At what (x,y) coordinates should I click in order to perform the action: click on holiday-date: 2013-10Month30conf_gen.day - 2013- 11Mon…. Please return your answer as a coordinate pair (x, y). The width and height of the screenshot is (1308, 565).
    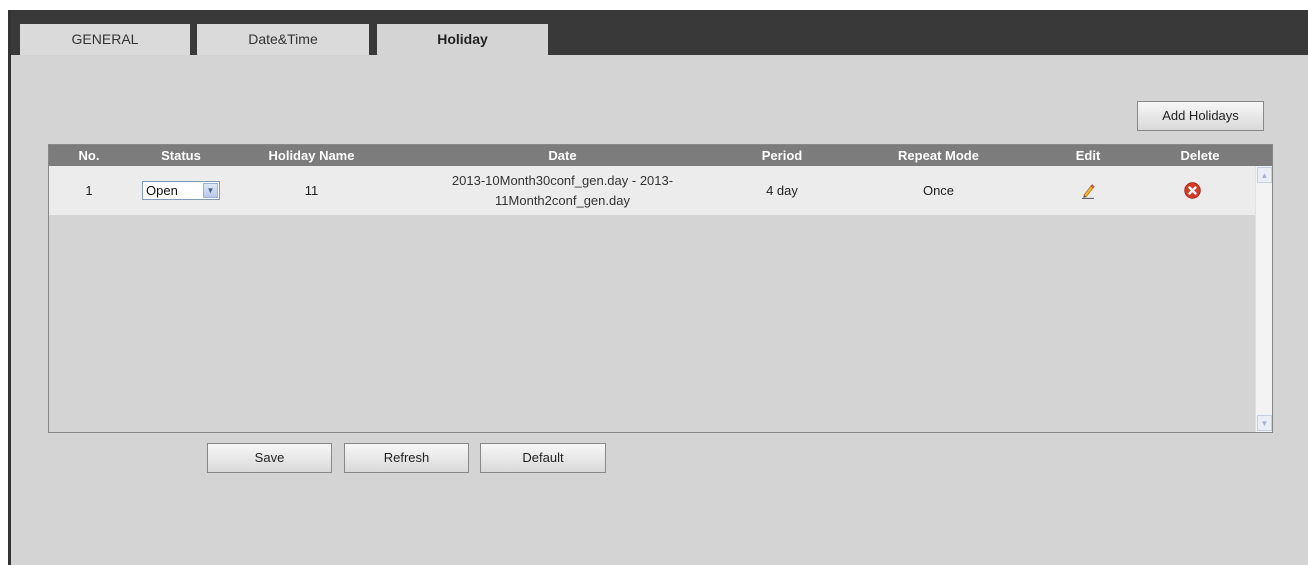
    Looking at the image, I should click on (562, 190).